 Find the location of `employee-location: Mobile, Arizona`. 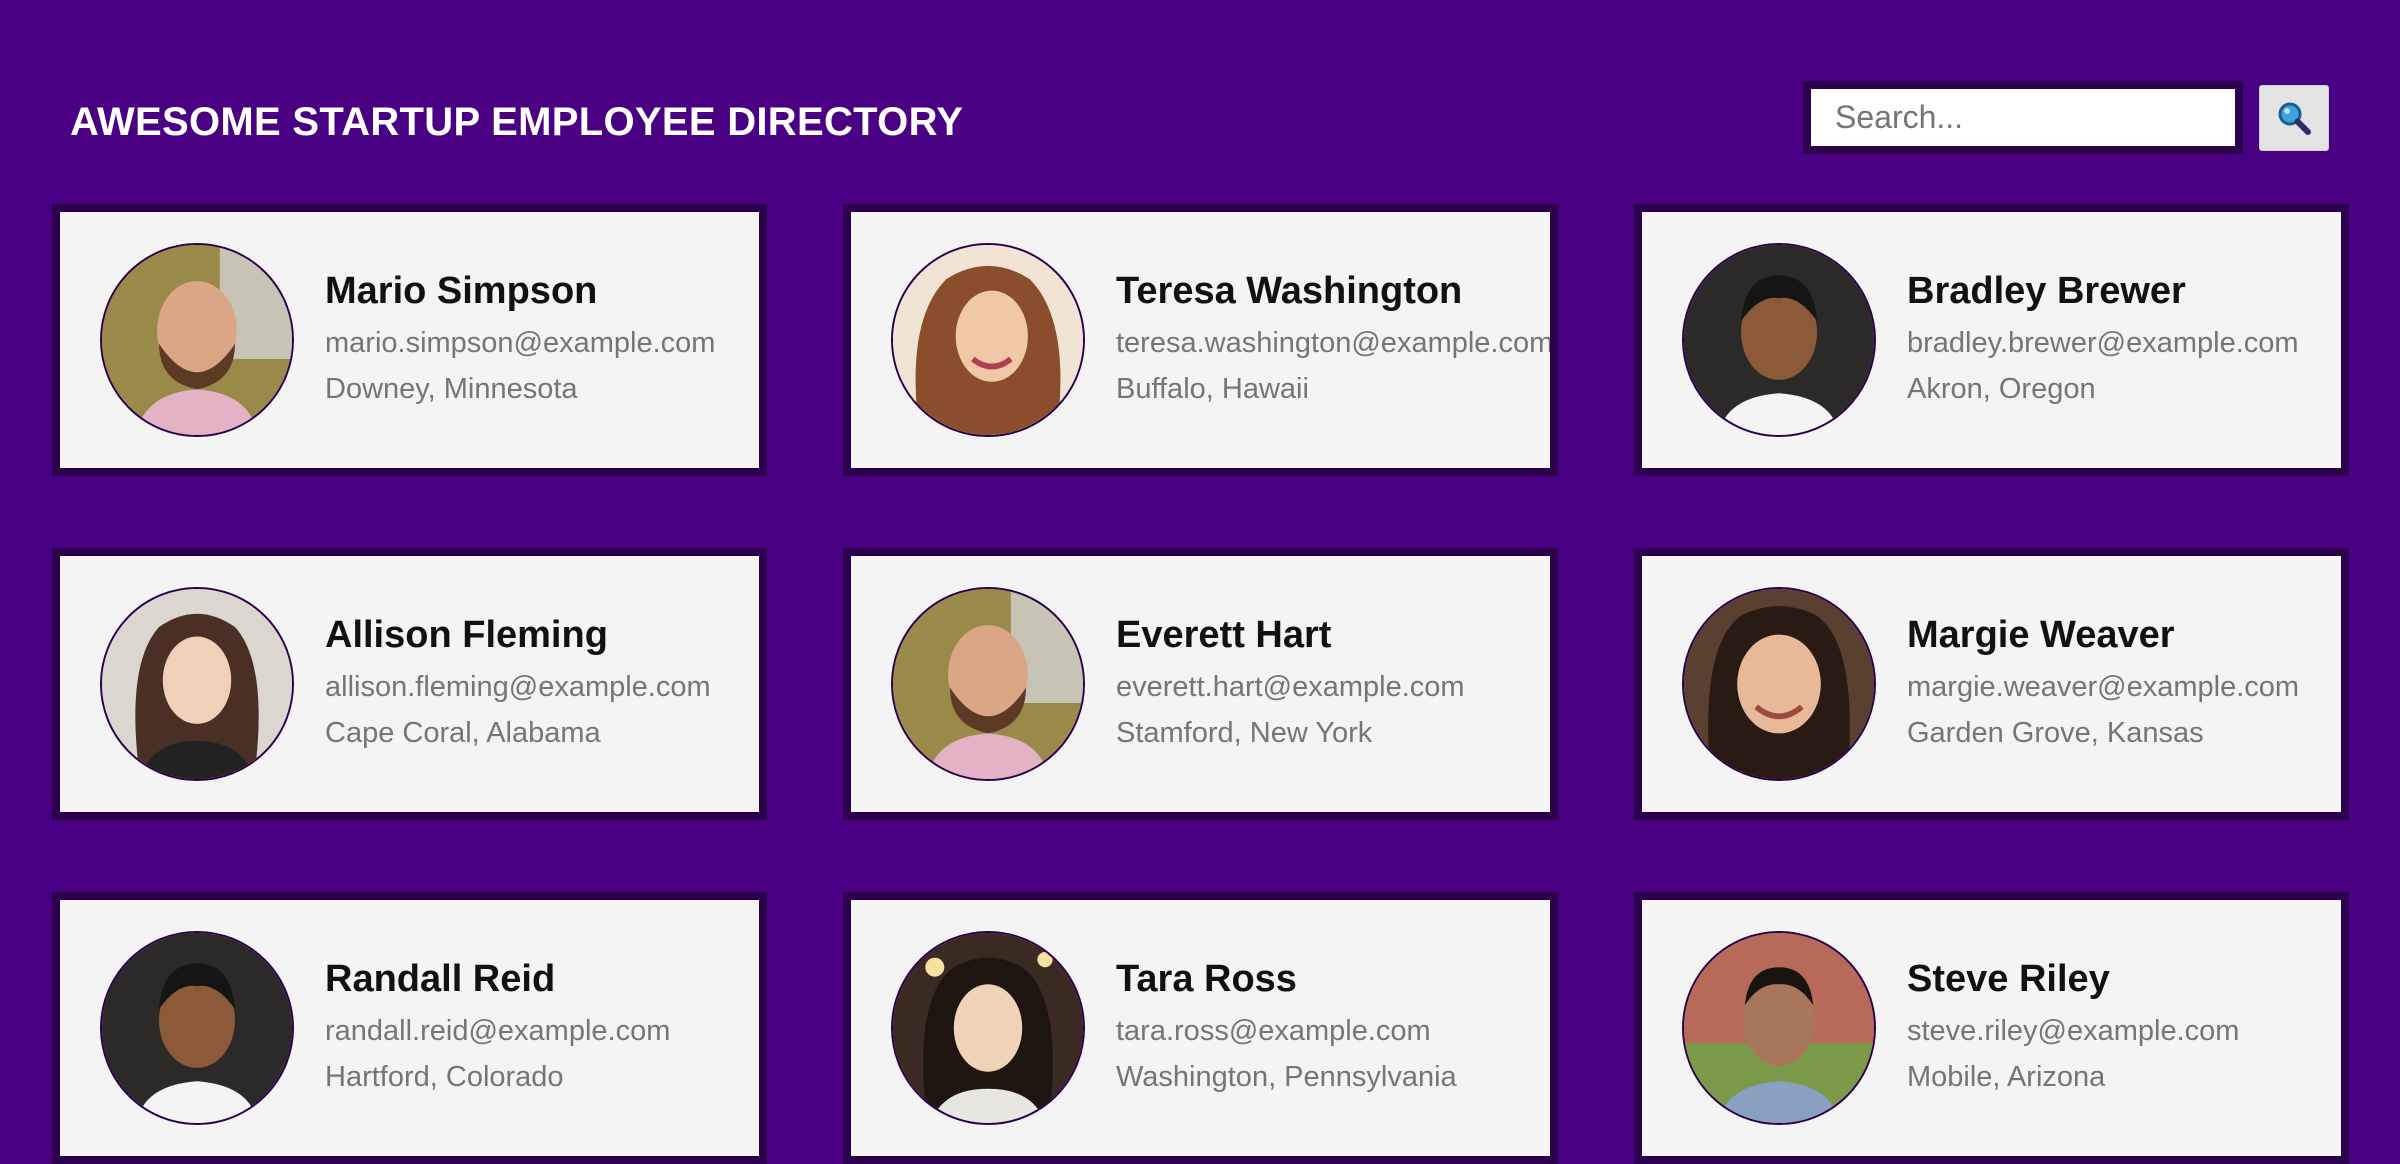

employee-location: Mobile, Arizona is located at coordinates (2006, 1077).